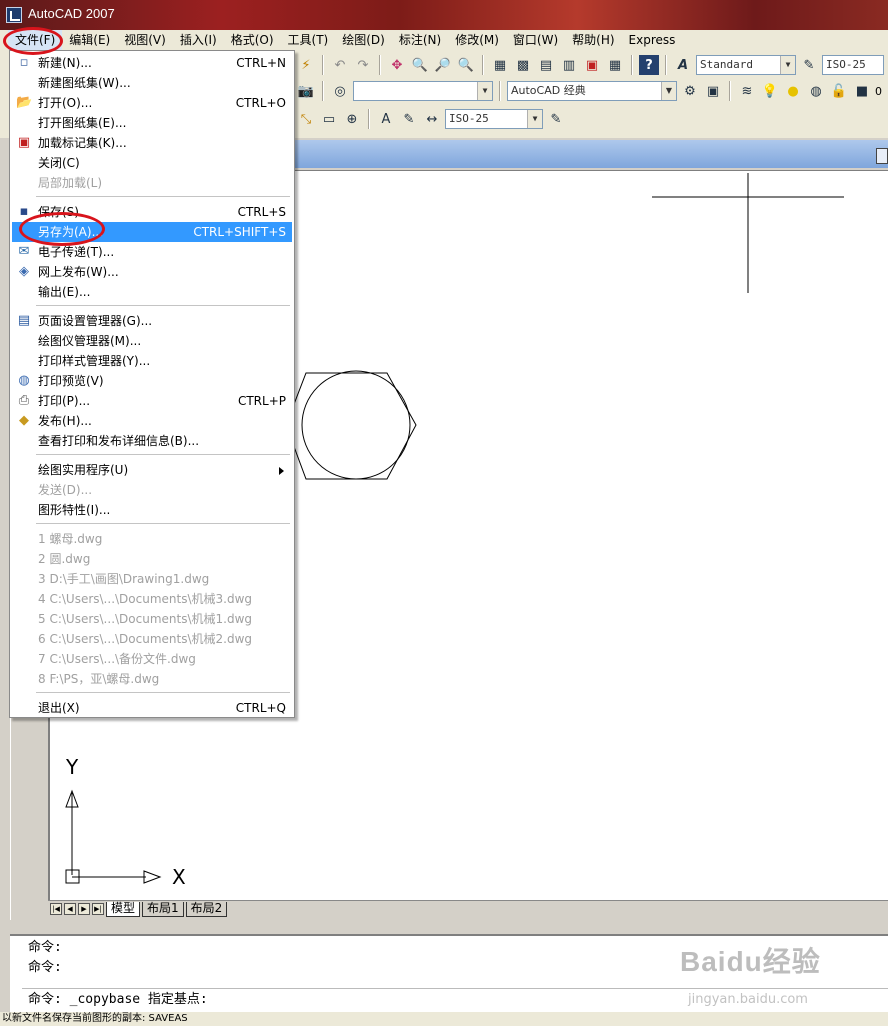 The width and height of the screenshot is (888, 1026). I want to click on markup-icon: ▣, so click(592, 65).